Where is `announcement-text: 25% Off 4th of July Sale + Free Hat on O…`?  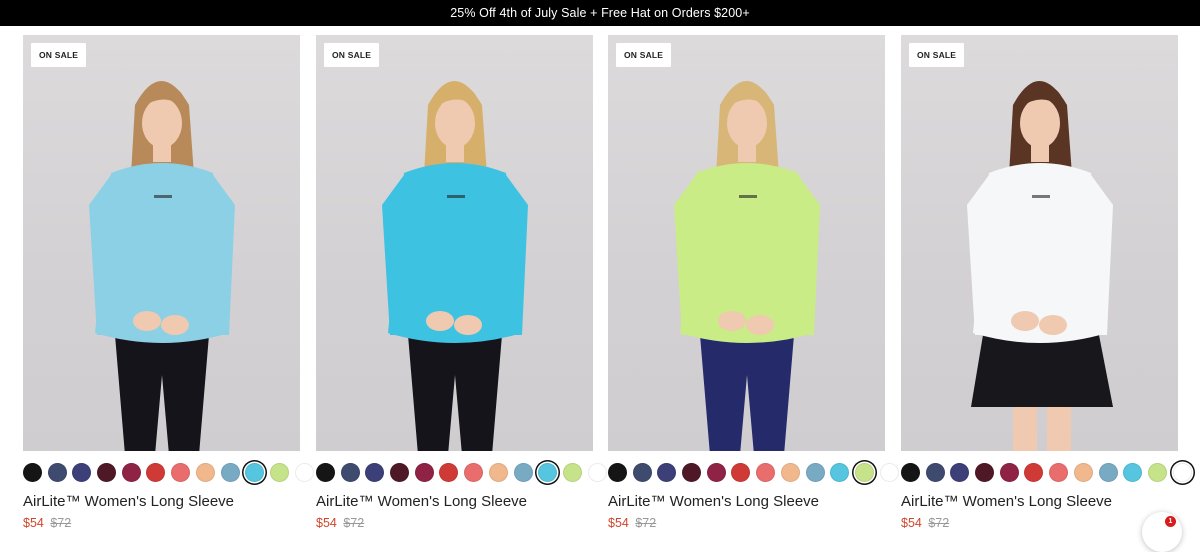 announcement-text: 25% Off 4th of July Sale + Free Hat on O… is located at coordinates (600, 13).